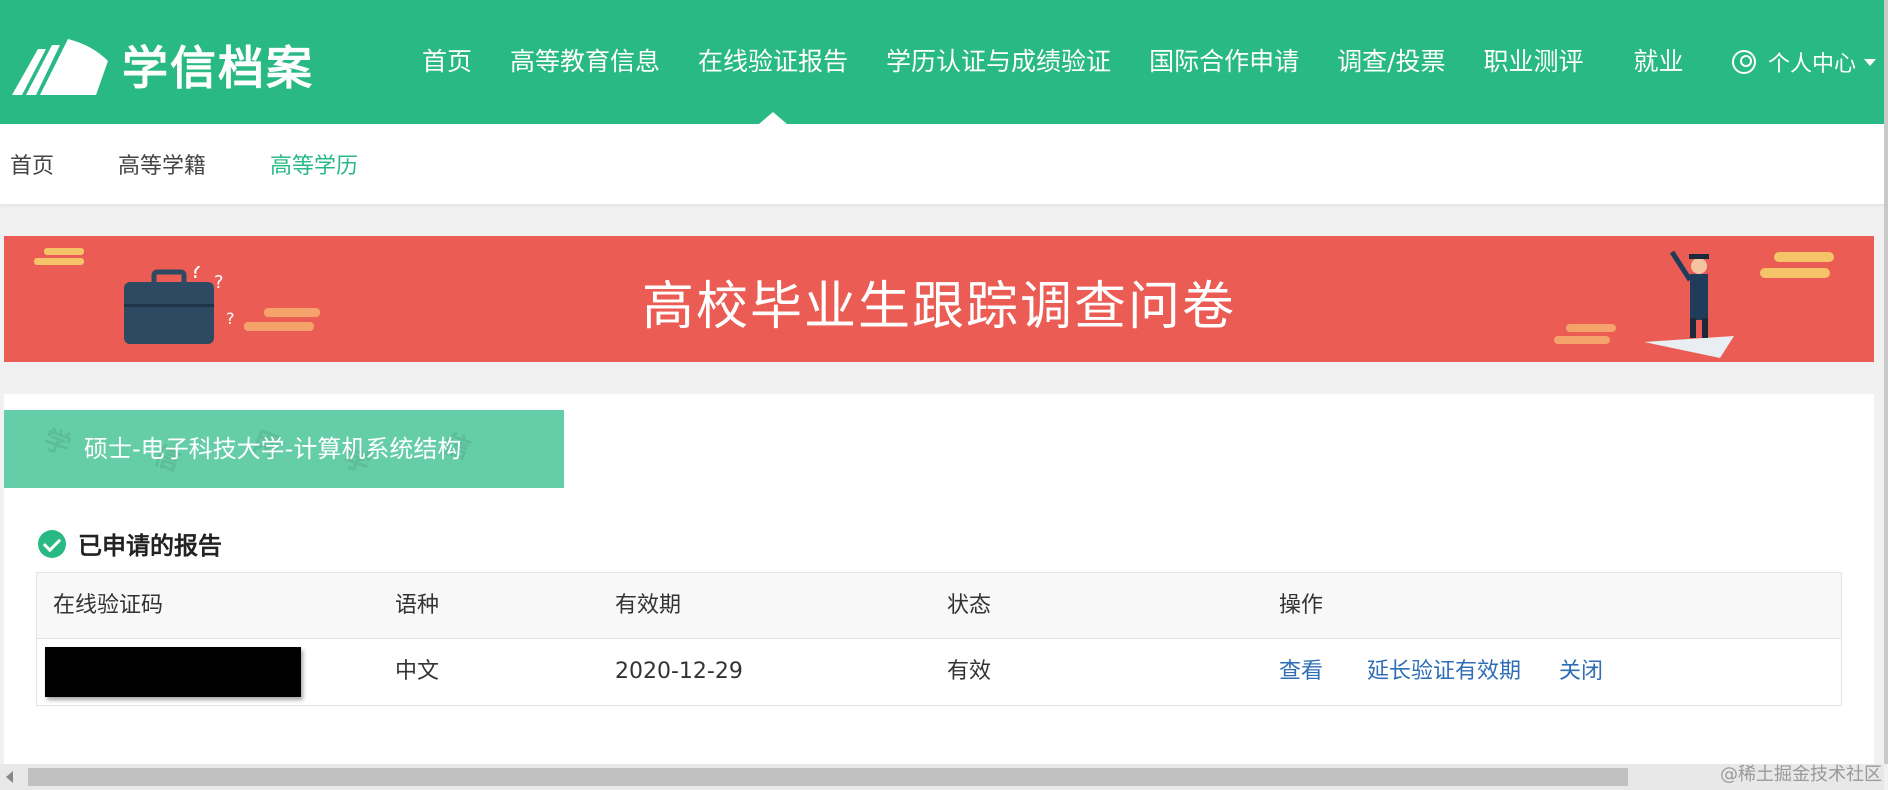  I want to click on horizontal-scrollbar, so click(942, 777).